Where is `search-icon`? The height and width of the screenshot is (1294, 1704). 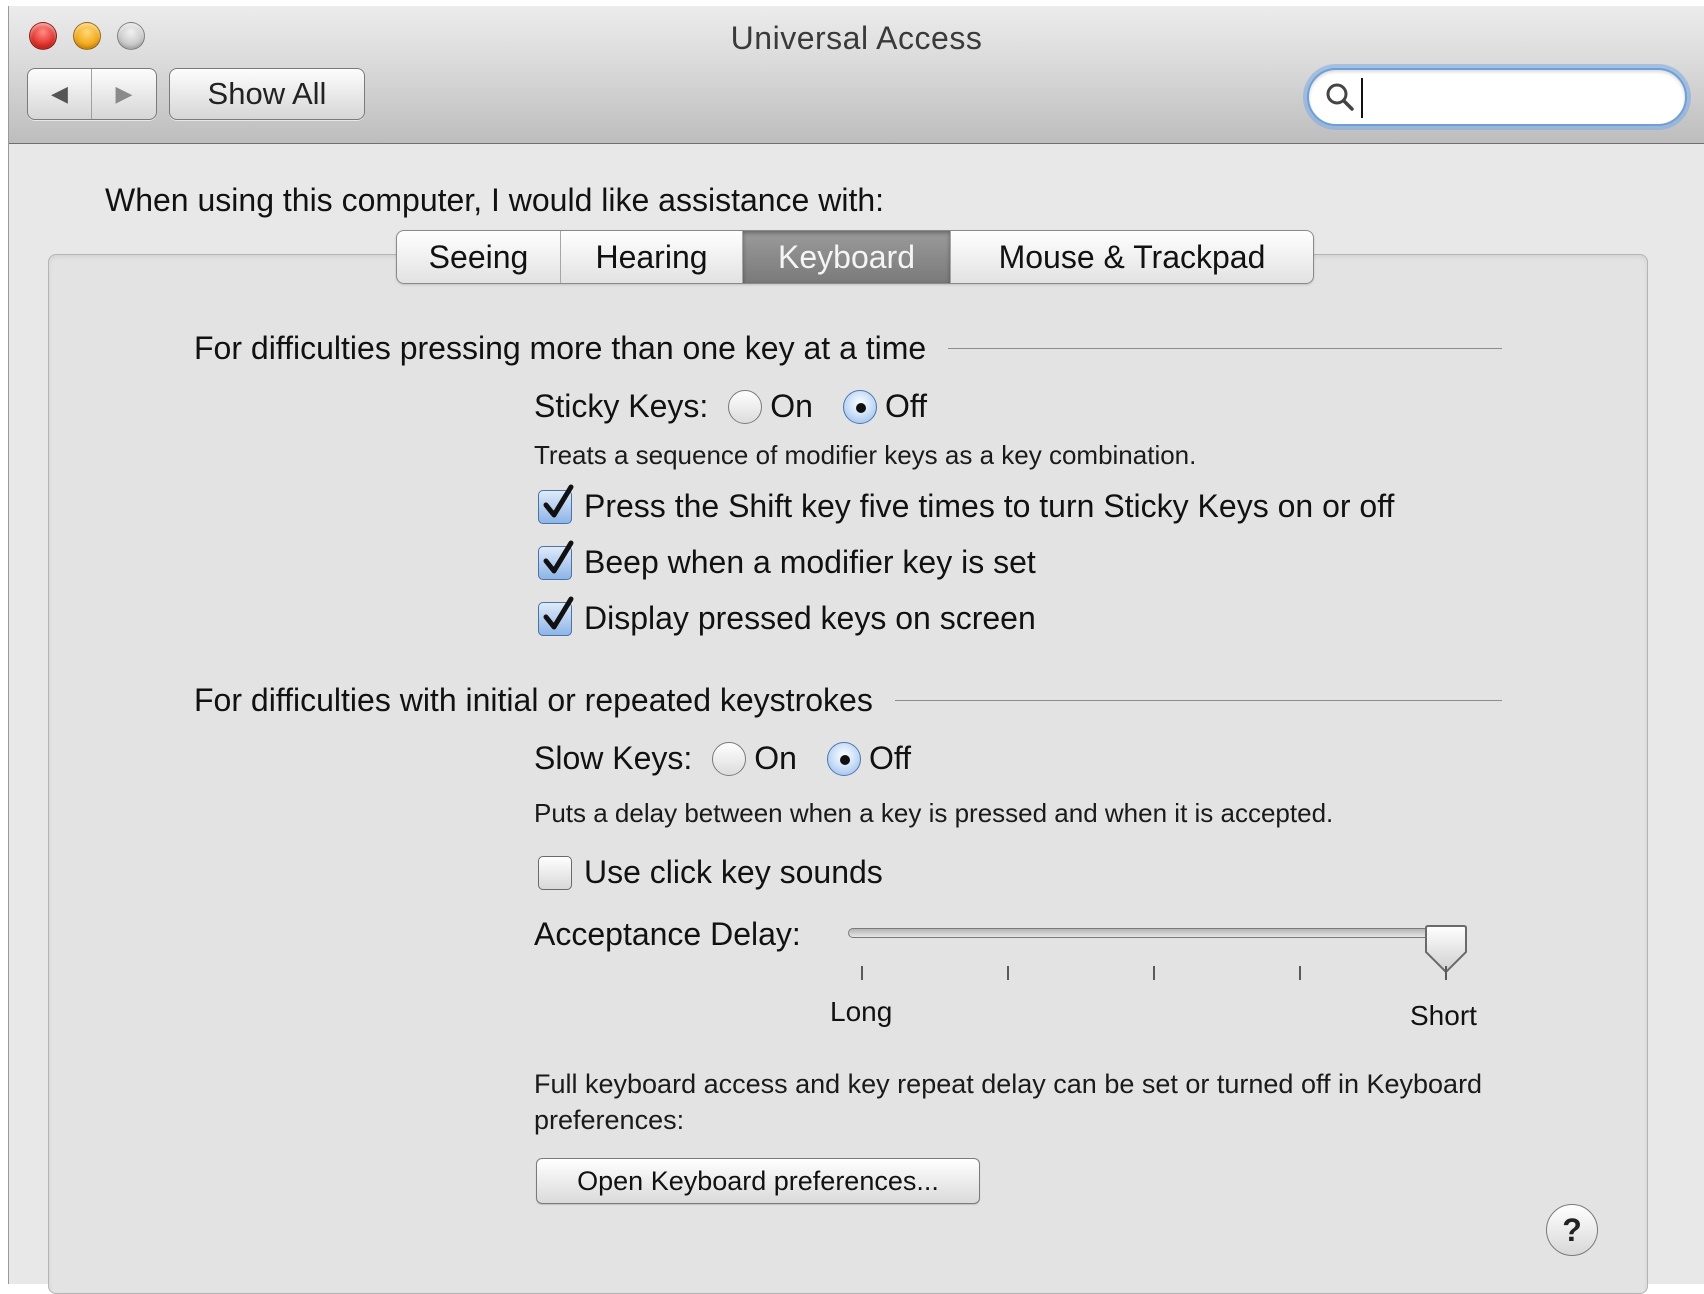
search-icon is located at coordinates (1340, 97).